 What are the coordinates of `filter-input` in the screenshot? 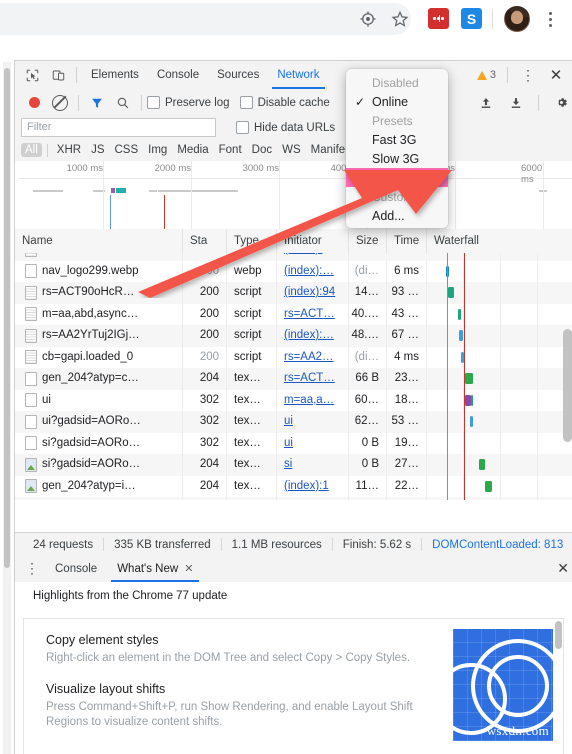 It's located at (118, 127).